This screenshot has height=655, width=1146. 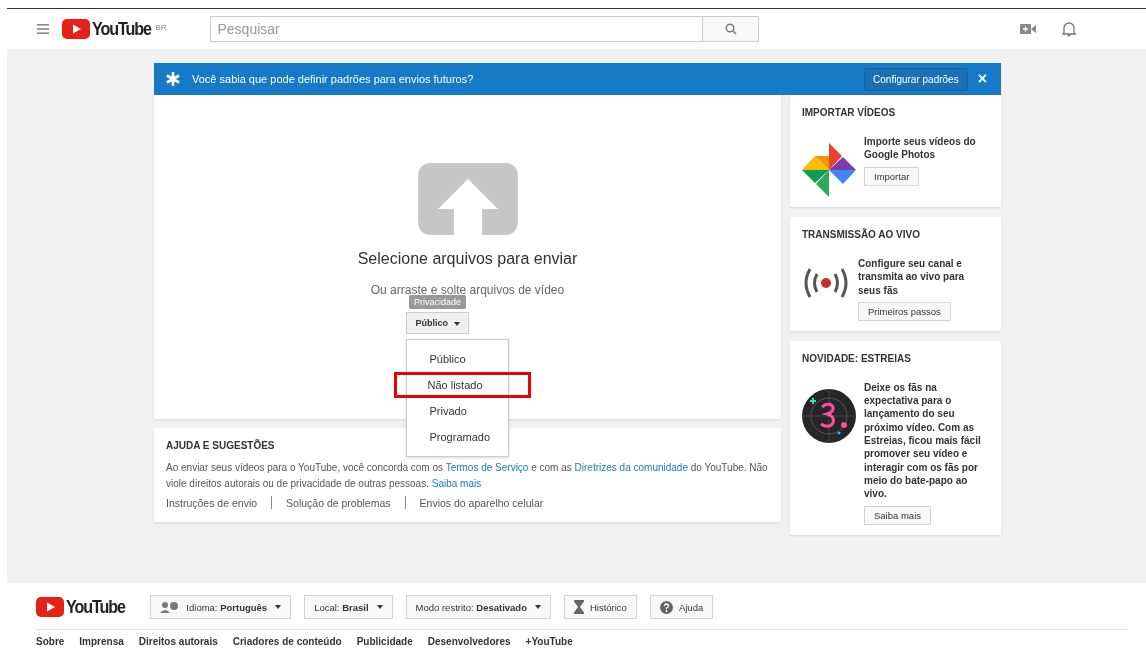 What do you see at coordinates (287, 641) in the screenshot?
I see `footer-link: Criadores de conteúdo` at bounding box center [287, 641].